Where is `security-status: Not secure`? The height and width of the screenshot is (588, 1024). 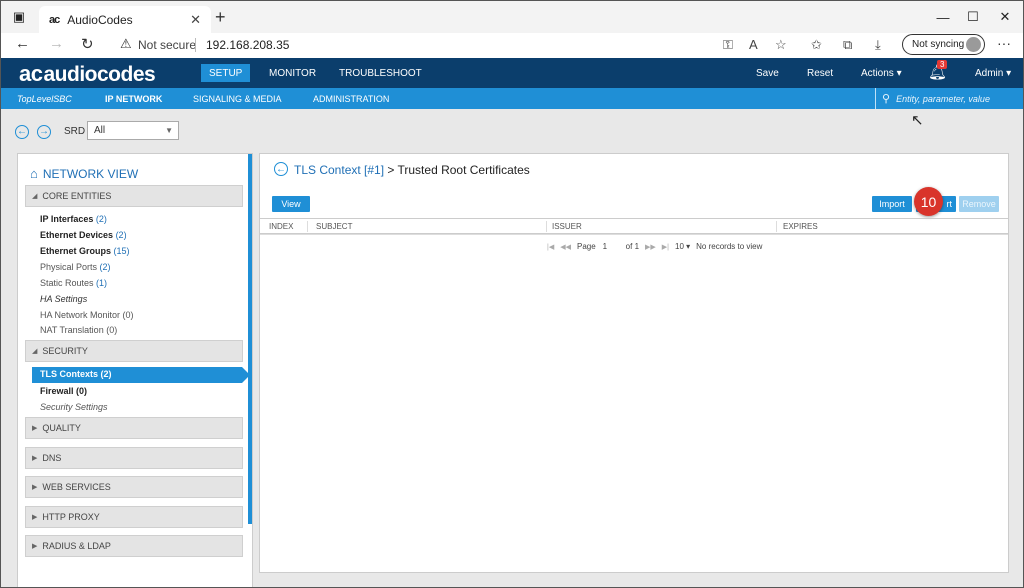
security-status: Not secure is located at coordinates (167, 45).